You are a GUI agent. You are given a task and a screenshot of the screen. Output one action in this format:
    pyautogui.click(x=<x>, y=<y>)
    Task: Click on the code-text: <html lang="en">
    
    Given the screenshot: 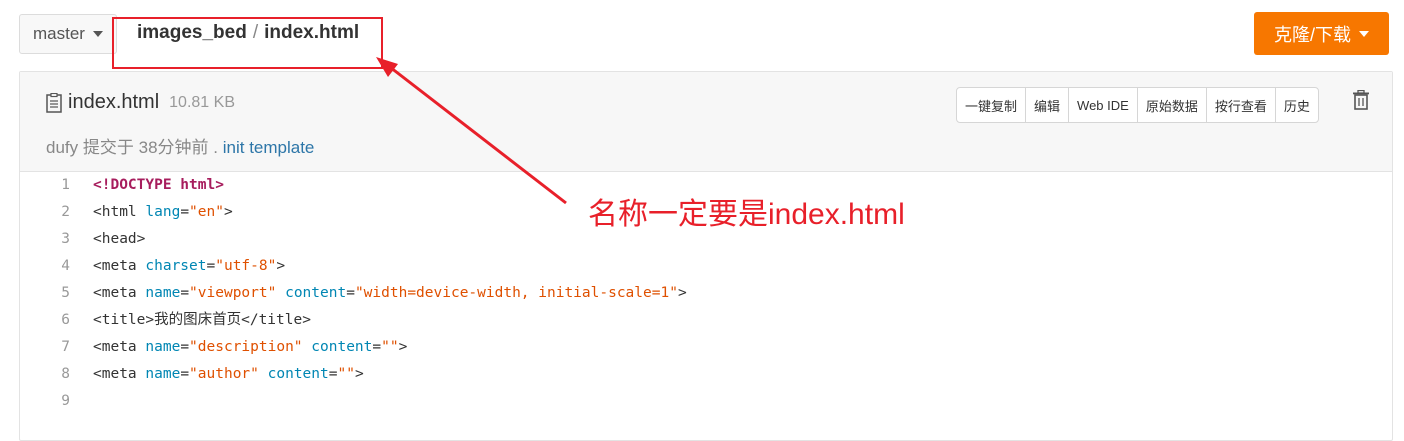 What is the action you would take?
    pyautogui.click(x=163, y=212)
    